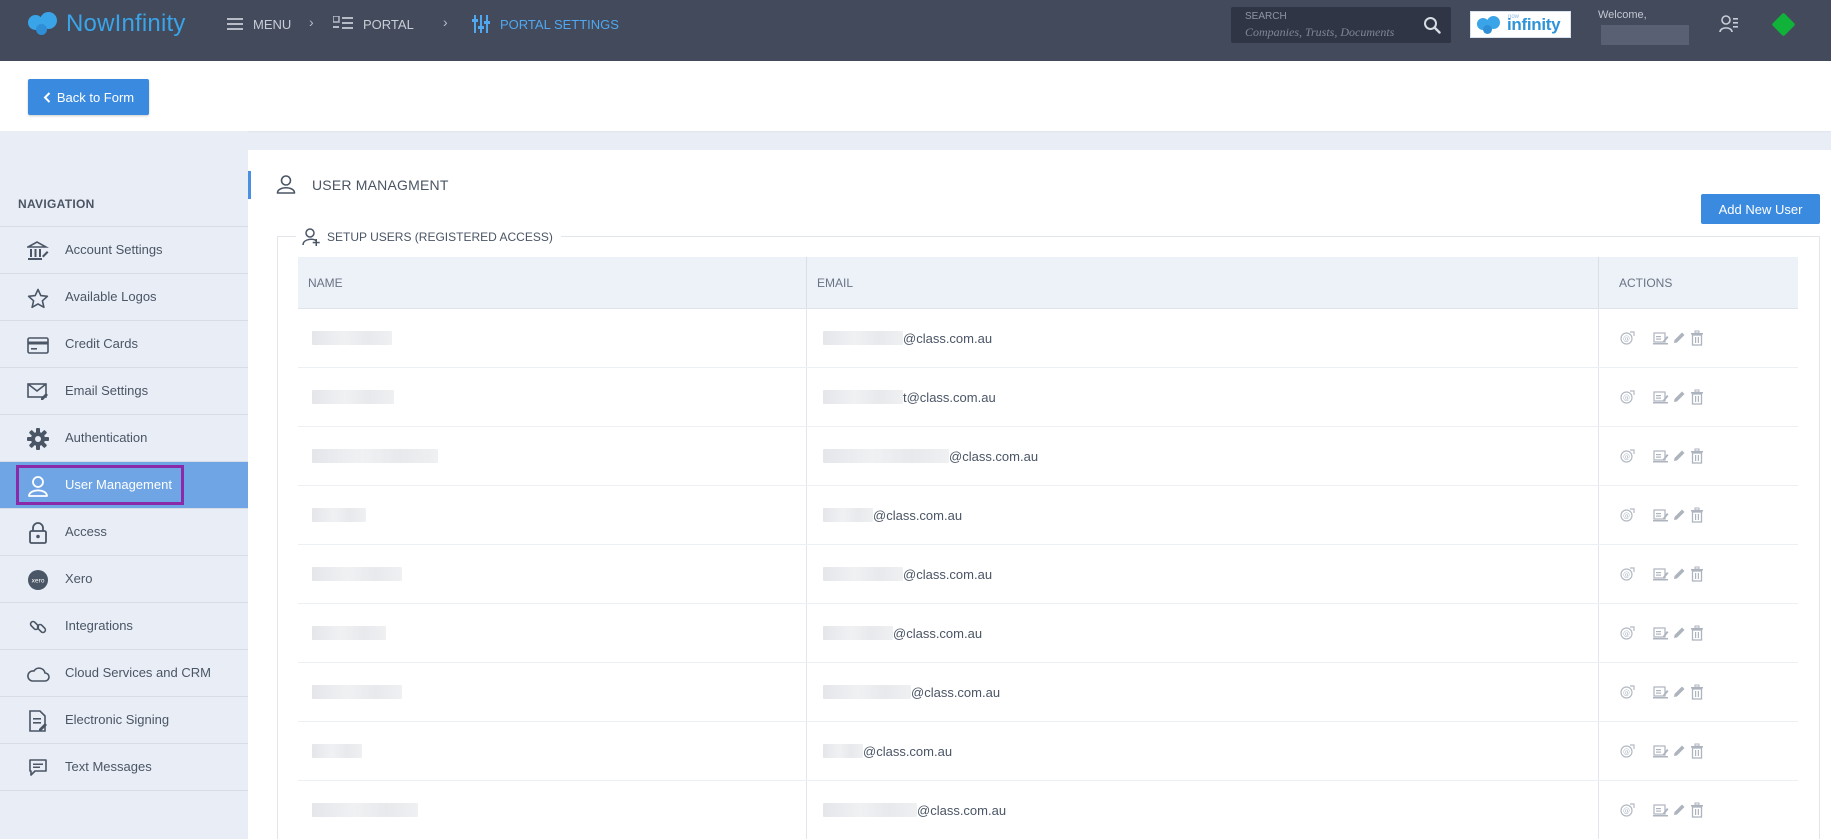 The height and width of the screenshot is (839, 1831). Describe the element at coordinates (1203, 282) in the screenshot. I see `column-header-email: EMAIL` at that location.